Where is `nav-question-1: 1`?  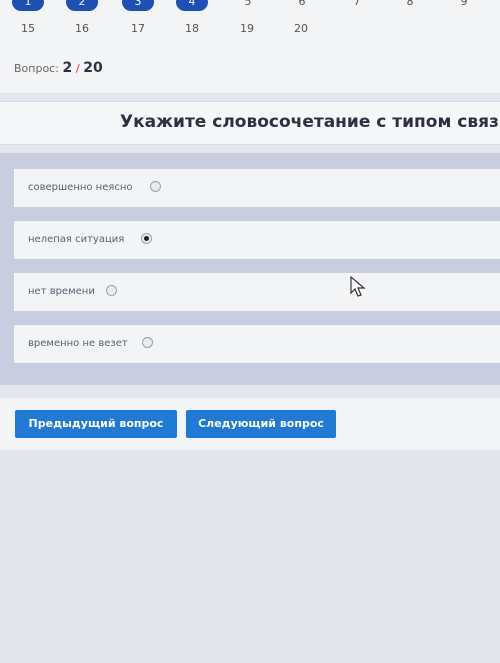
nav-question-1: 1 is located at coordinates (28, 5).